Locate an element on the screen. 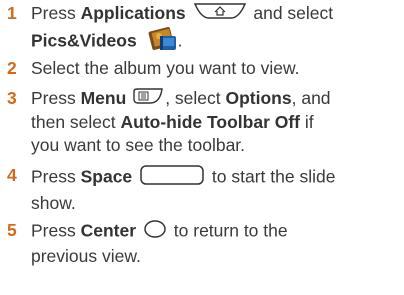 The width and height of the screenshot is (404, 295). step-line: then select Auto-hide Toolbar Off if is located at coordinates (172, 122).